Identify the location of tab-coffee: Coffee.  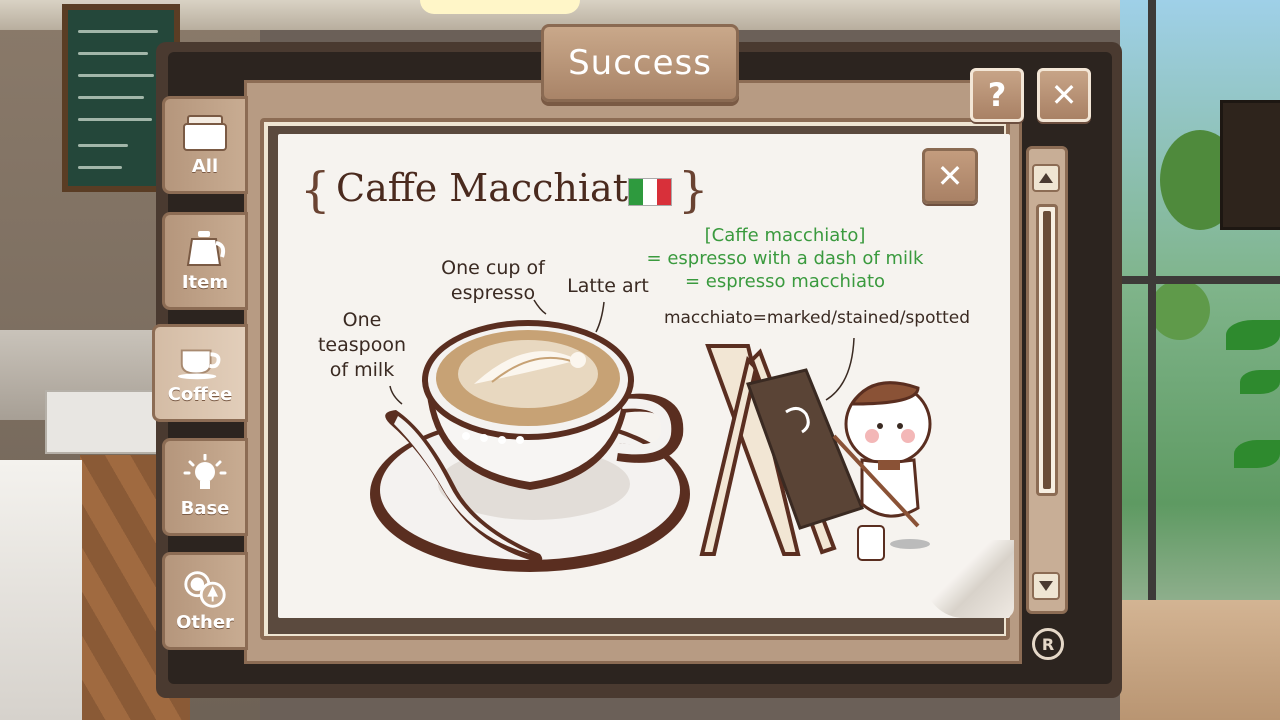
(200, 373).